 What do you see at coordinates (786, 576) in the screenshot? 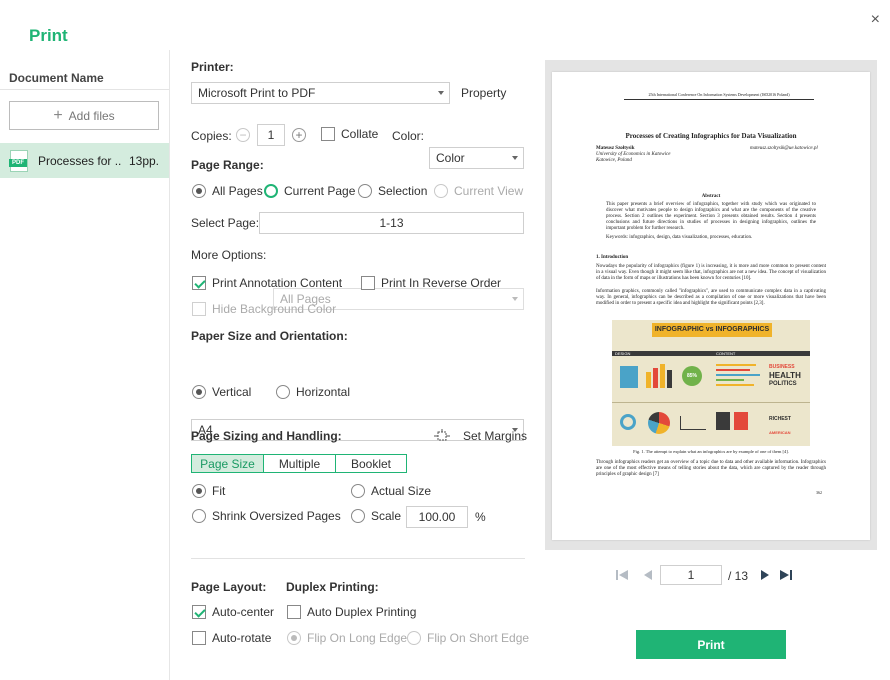
I see `last-page-icon` at bounding box center [786, 576].